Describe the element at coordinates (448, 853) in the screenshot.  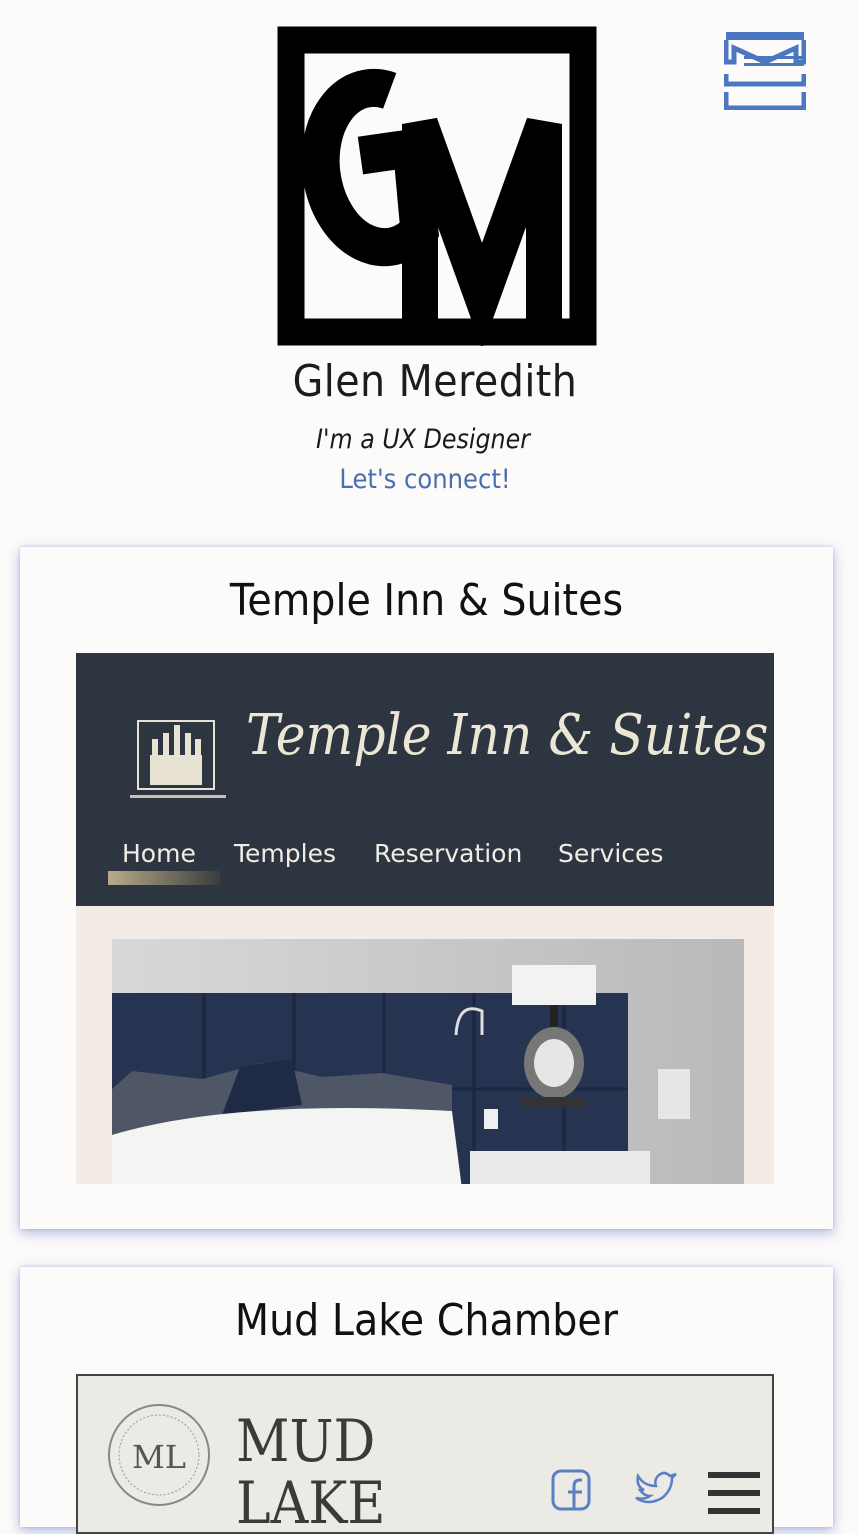
I see `preview-nav-reservation: Reservation` at that location.